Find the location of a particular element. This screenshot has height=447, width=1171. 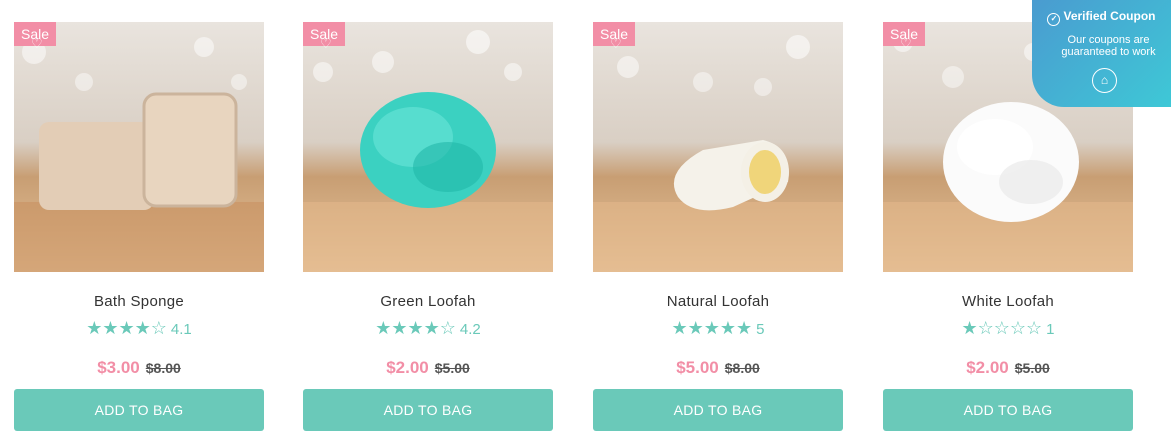

product-rating: ★★★★☆ 4.2 is located at coordinates (428, 328).